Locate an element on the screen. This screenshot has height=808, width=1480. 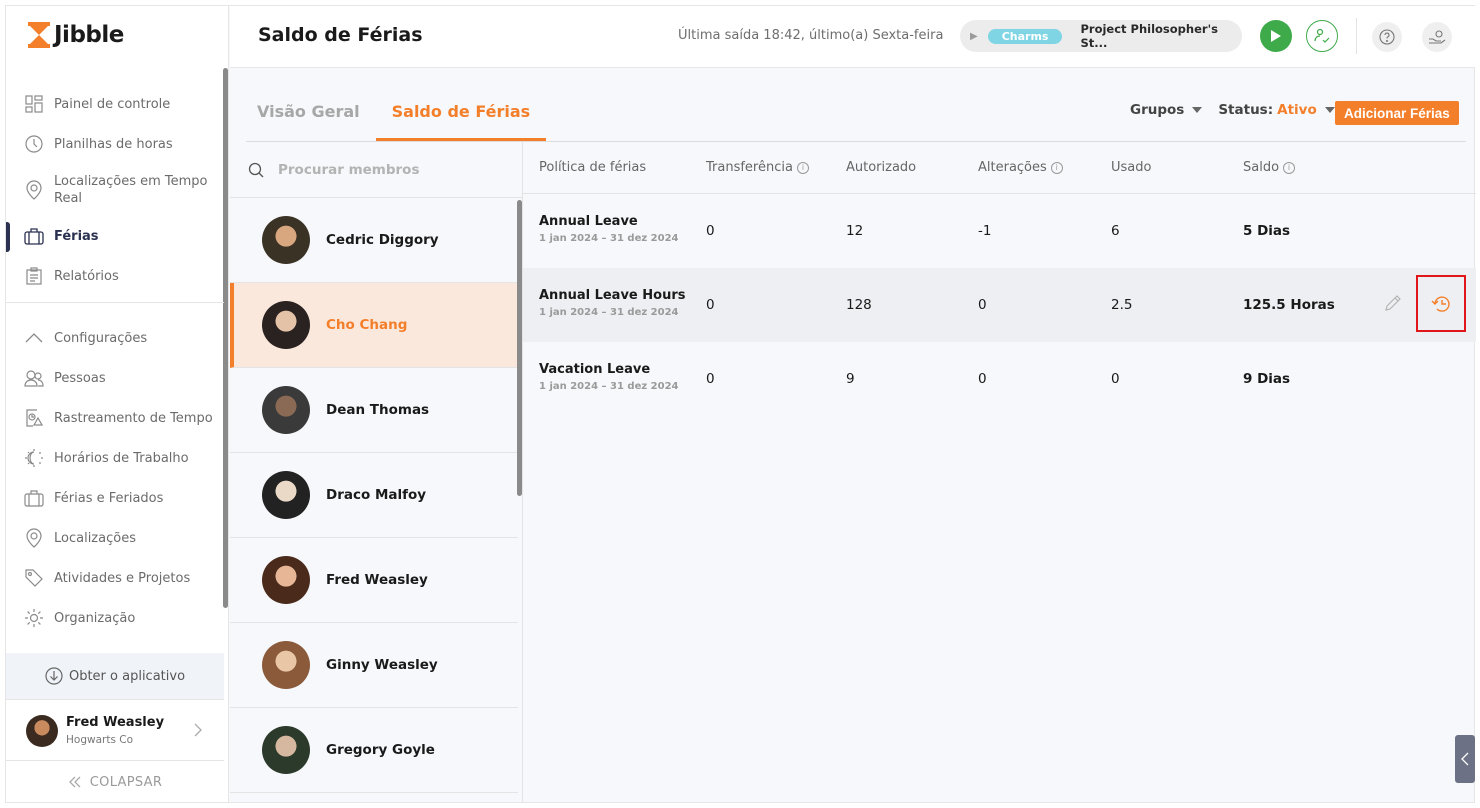
sidebar-item-people: Pessoas is located at coordinates (115, 378).